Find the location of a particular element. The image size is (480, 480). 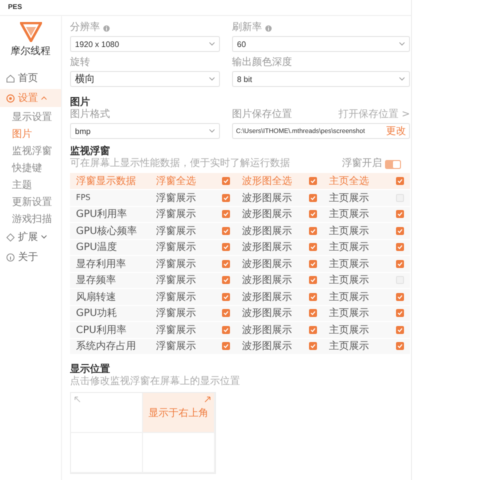

sidebar-subitem: 游戏扫描 is located at coordinates (30, 218).